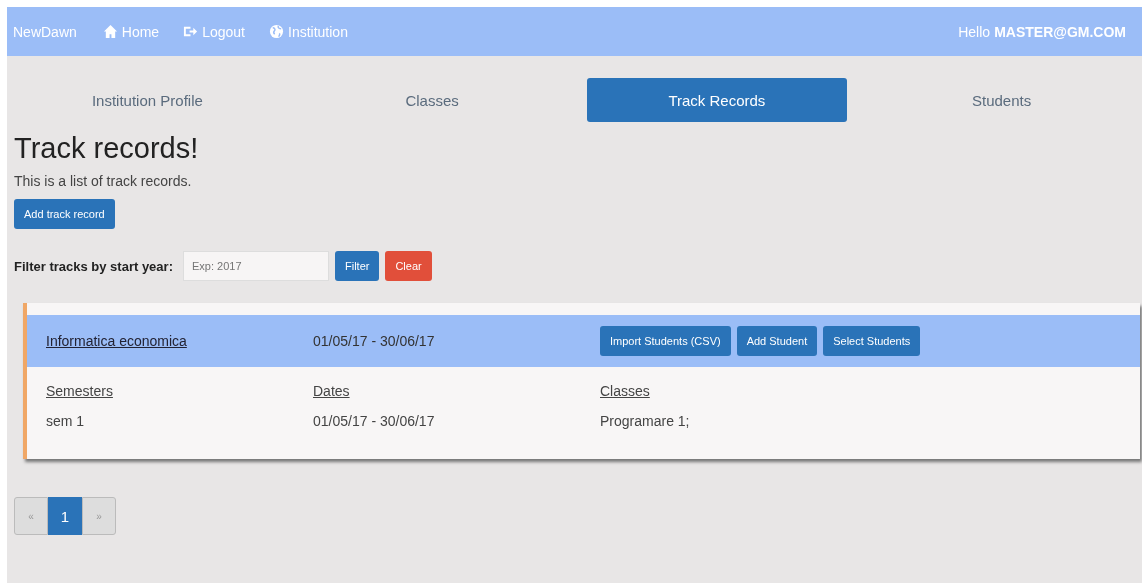 The height and width of the screenshot is (583, 1142). Describe the element at coordinates (276, 31) in the screenshot. I see `globe-icon` at that location.